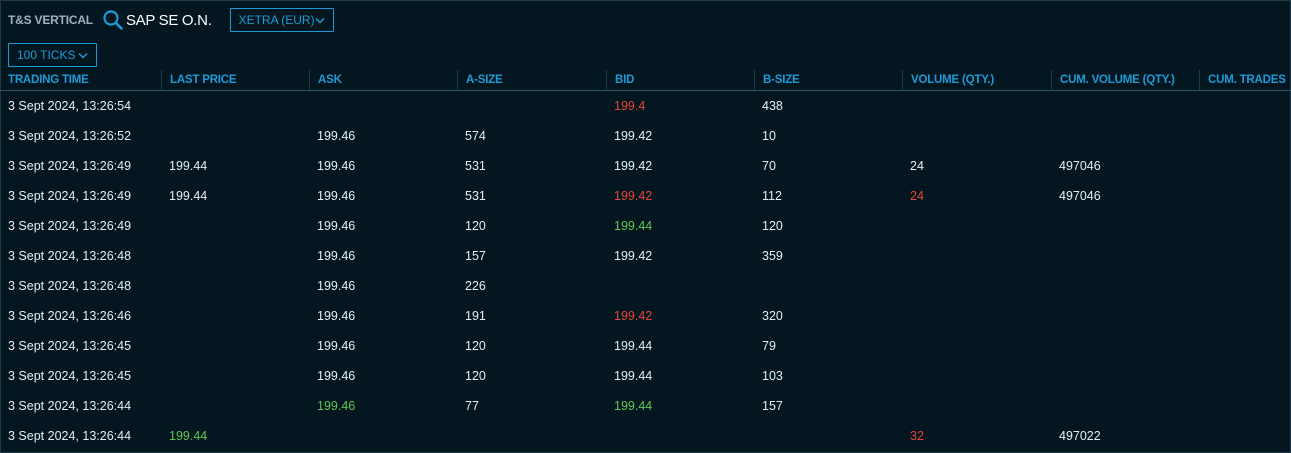  I want to click on table-row: 3 Sept 2024, 13:26:45 199.46 120 199.44 103, so click(645, 376).